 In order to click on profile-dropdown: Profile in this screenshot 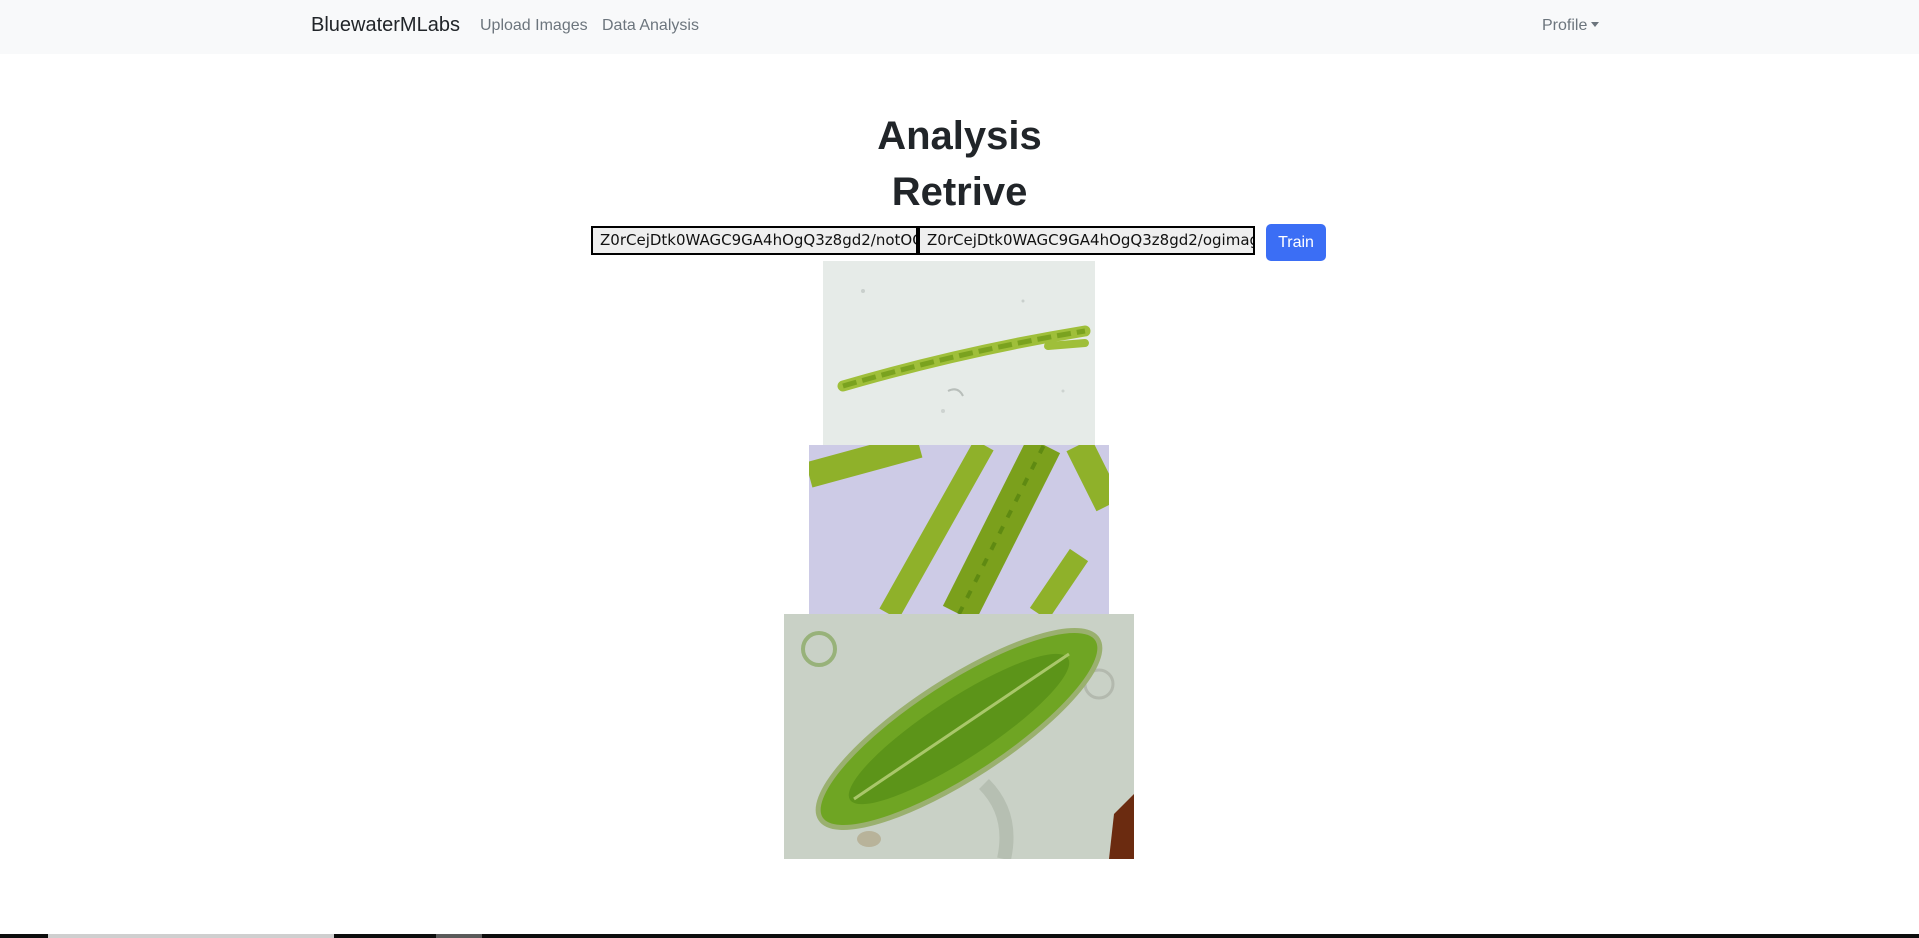, I will do `click(1571, 26)`.